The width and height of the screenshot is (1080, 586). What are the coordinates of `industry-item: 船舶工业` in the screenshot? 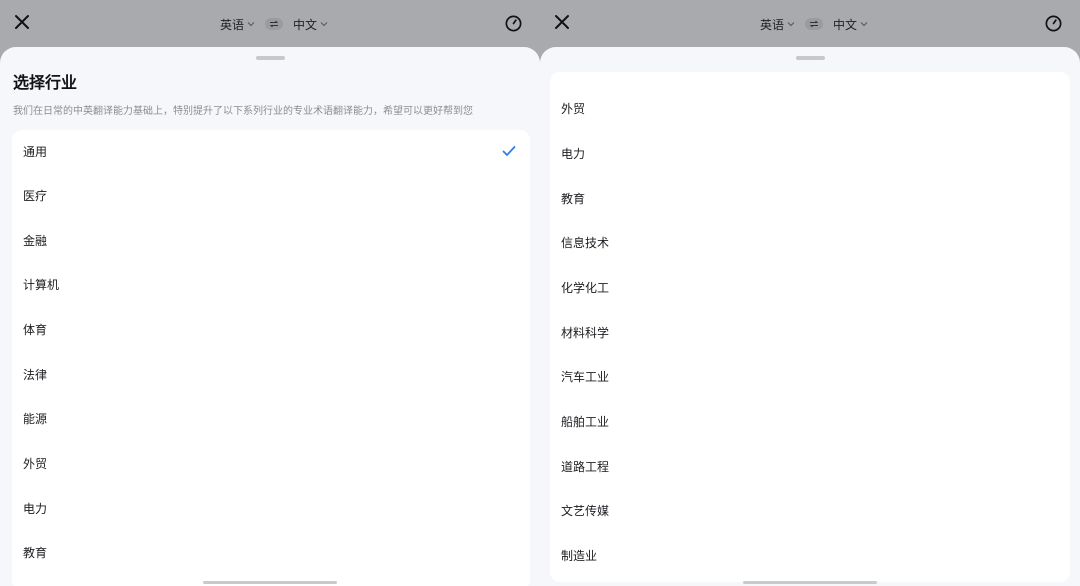 It's located at (585, 422).